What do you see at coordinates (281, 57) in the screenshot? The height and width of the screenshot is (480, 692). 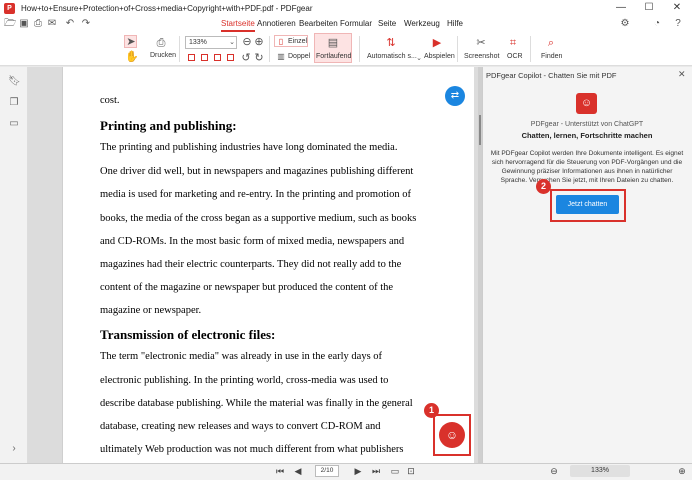 I see `double-page-icon: ▥` at bounding box center [281, 57].